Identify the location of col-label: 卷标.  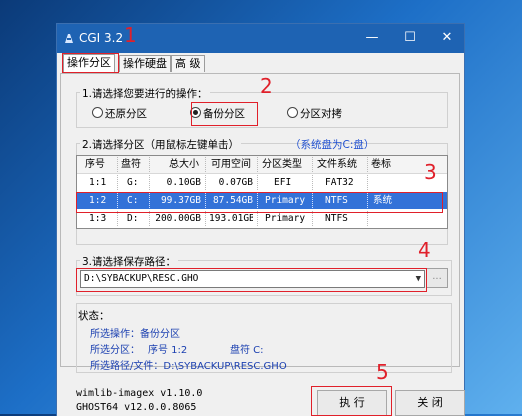
(381, 164).